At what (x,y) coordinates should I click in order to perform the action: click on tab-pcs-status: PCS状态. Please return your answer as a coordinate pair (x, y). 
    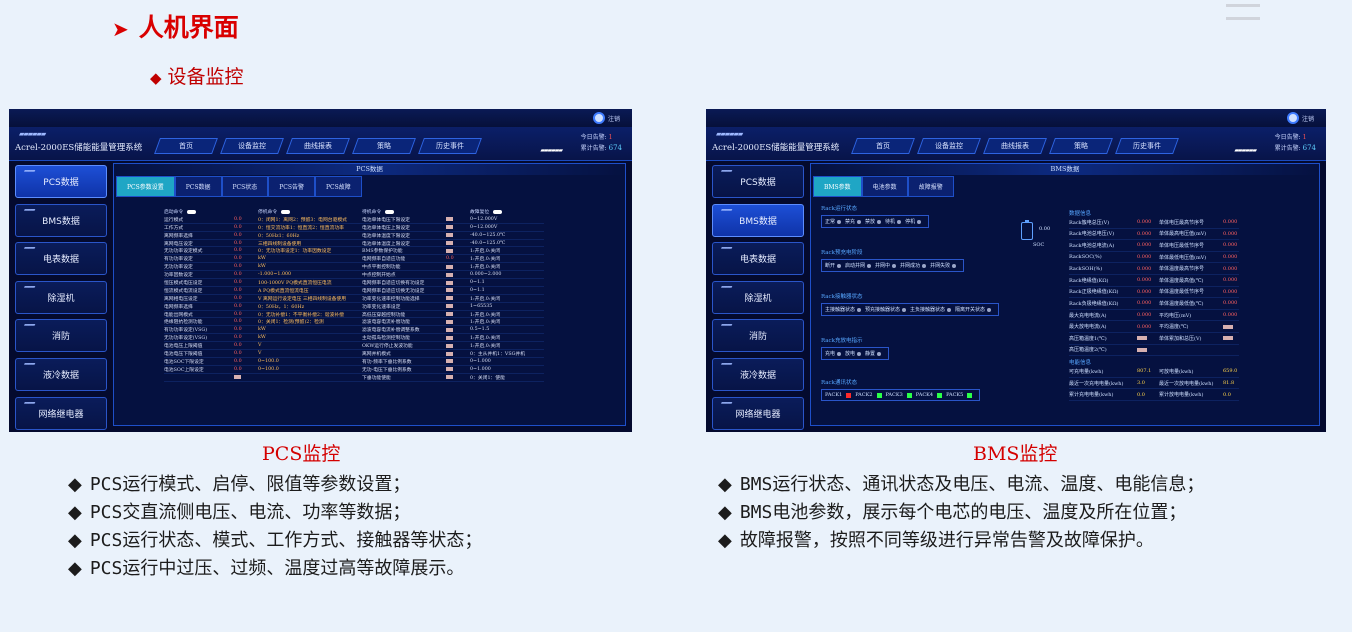
    Looking at the image, I should click on (245, 186).